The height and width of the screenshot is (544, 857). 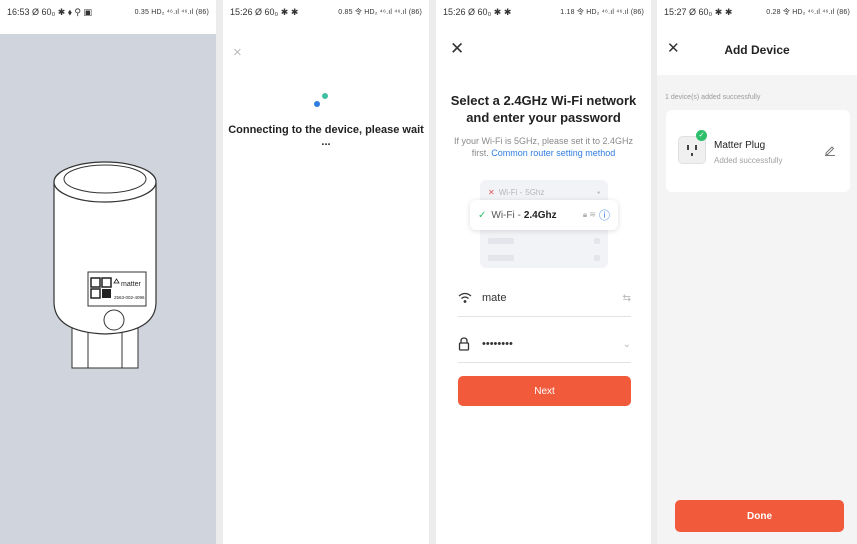 I want to click on added-count-text: 1 device(s) added successfully, so click(x=713, y=97).